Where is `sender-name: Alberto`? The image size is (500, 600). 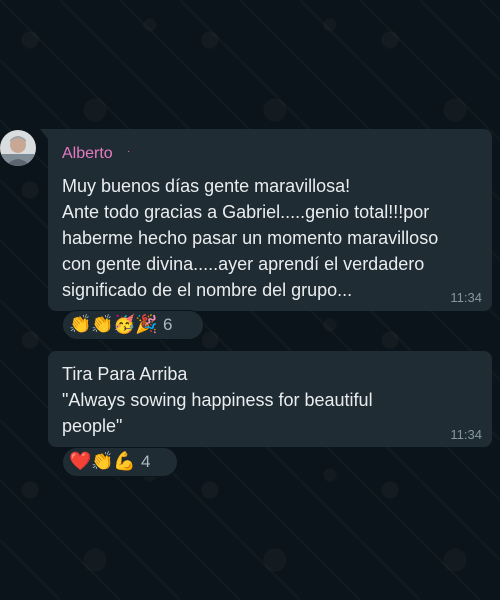 sender-name: Alberto is located at coordinates (87, 154).